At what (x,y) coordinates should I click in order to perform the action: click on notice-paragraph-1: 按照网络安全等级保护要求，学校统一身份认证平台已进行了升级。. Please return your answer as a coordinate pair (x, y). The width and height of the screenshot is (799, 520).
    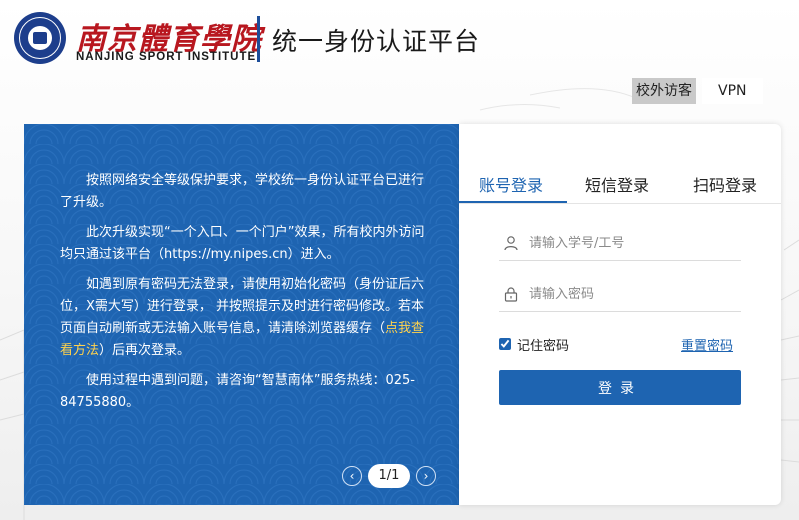
    Looking at the image, I should click on (242, 191).